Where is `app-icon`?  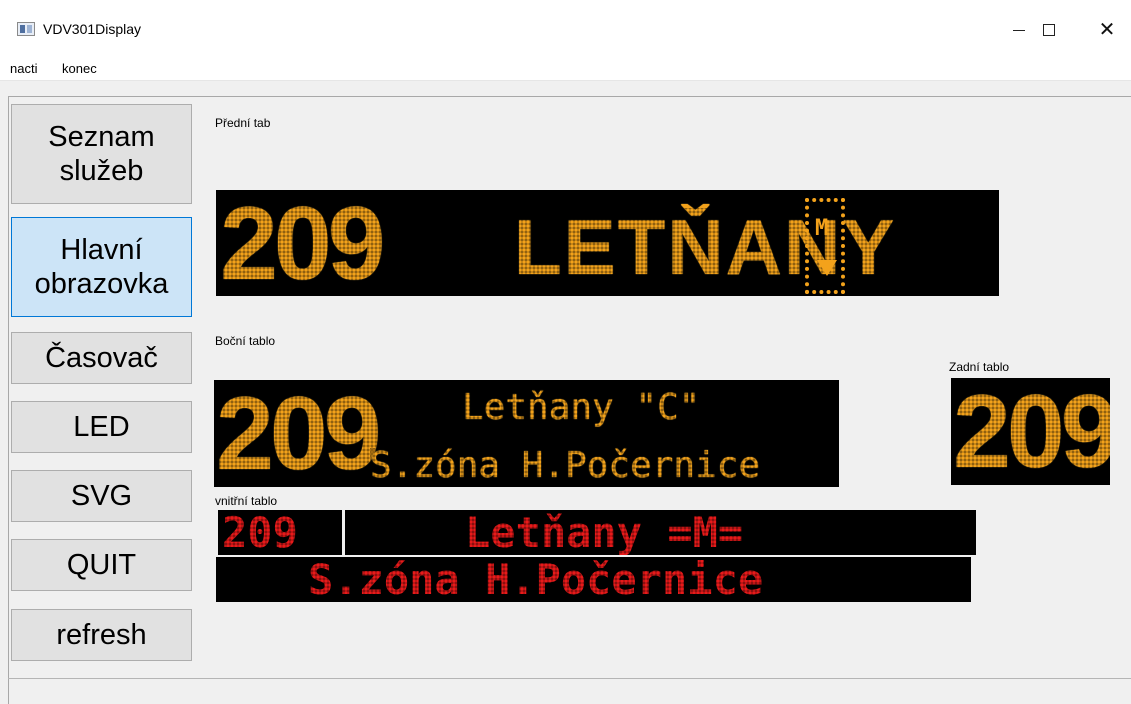 app-icon is located at coordinates (26, 29).